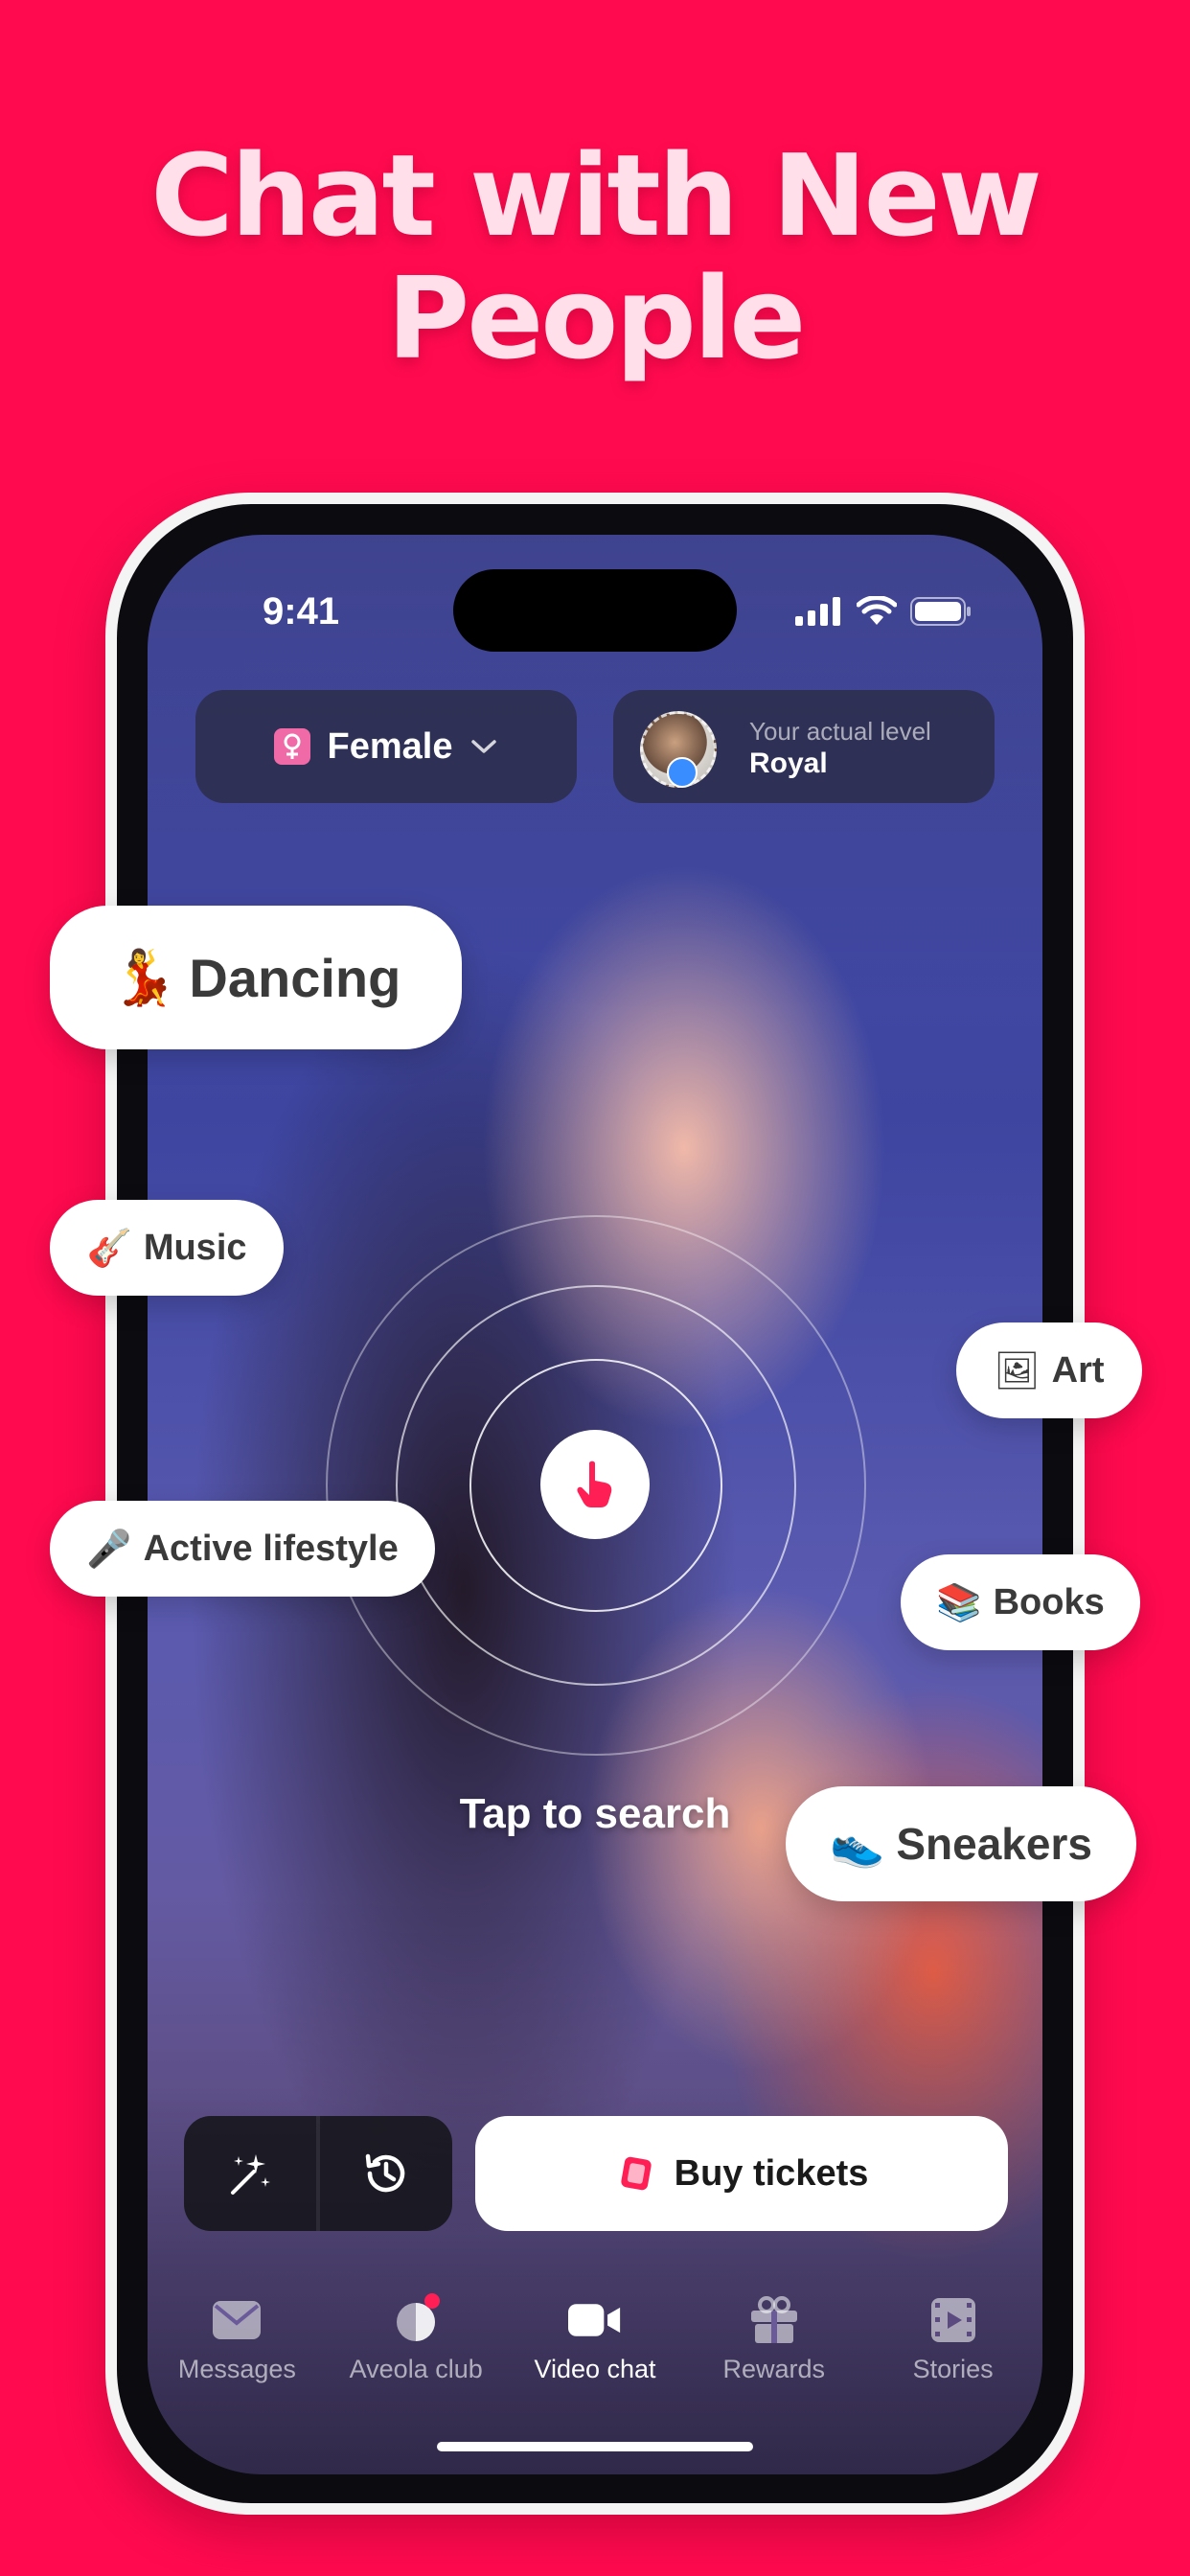  What do you see at coordinates (772, 2173) in the screenshot?
I see `buy-tickets-label: Buy tickets` at bounding box center [772, 2173].